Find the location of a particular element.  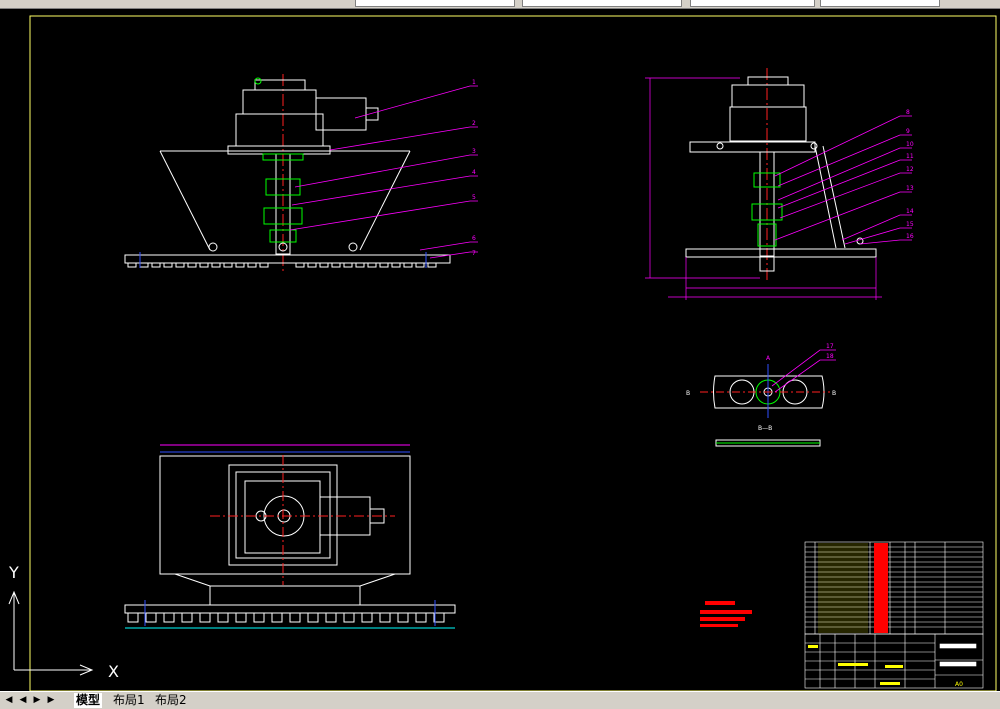

ucs-x-label: X is located at coordinates (113, 671).